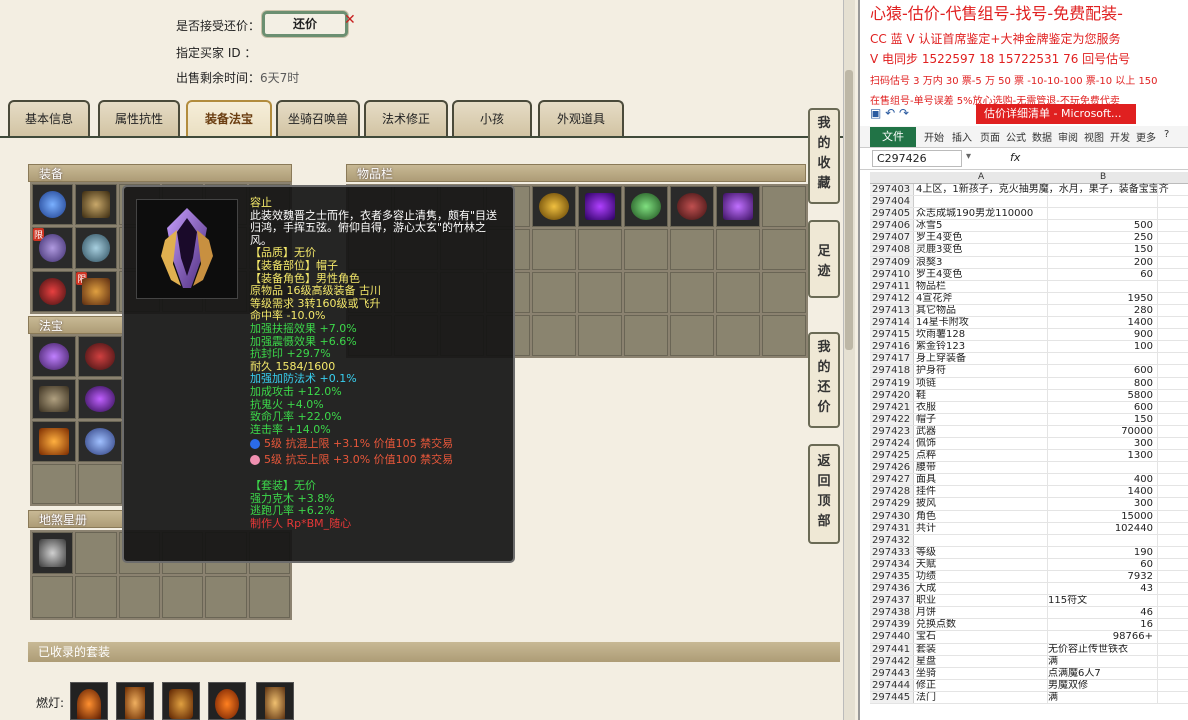 This screenshot has height=720, width=1188. I want to click on sheet-row: 297445 法门满, so click(1029, 698).